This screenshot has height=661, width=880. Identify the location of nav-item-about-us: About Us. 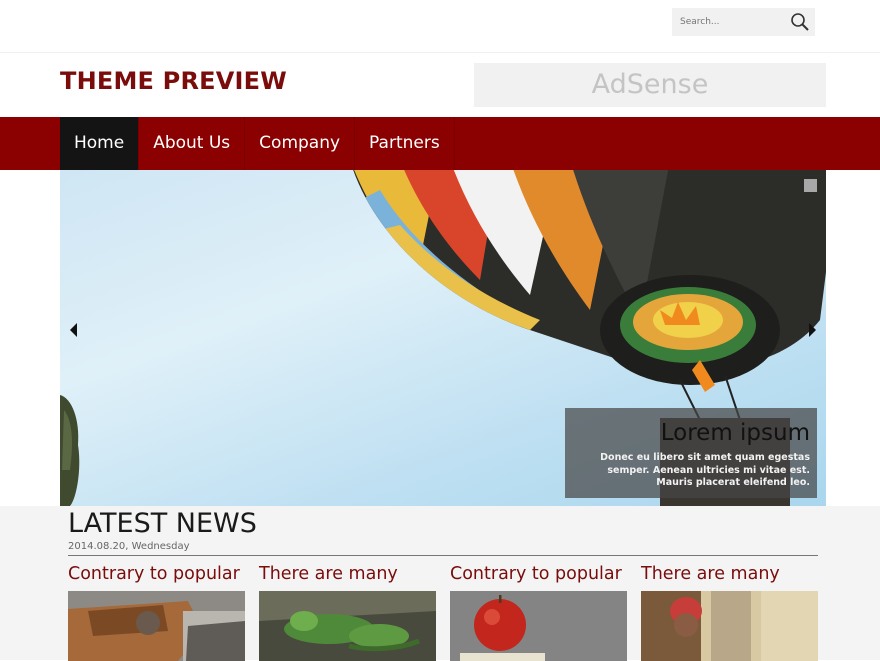
(192, 143).